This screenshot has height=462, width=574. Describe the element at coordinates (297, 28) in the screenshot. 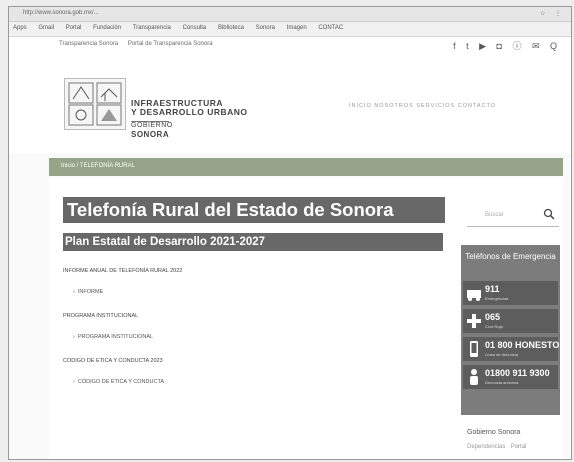

I see `bookmark-item: Imagen` at that location.